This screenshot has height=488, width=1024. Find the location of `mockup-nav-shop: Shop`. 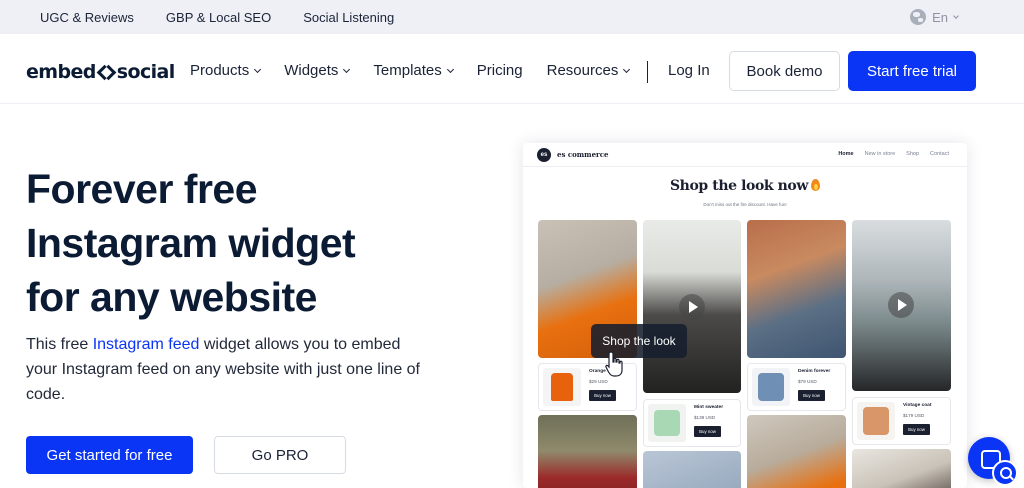

mockup-nav-shop: Shop is located at coordinates (913, 154).